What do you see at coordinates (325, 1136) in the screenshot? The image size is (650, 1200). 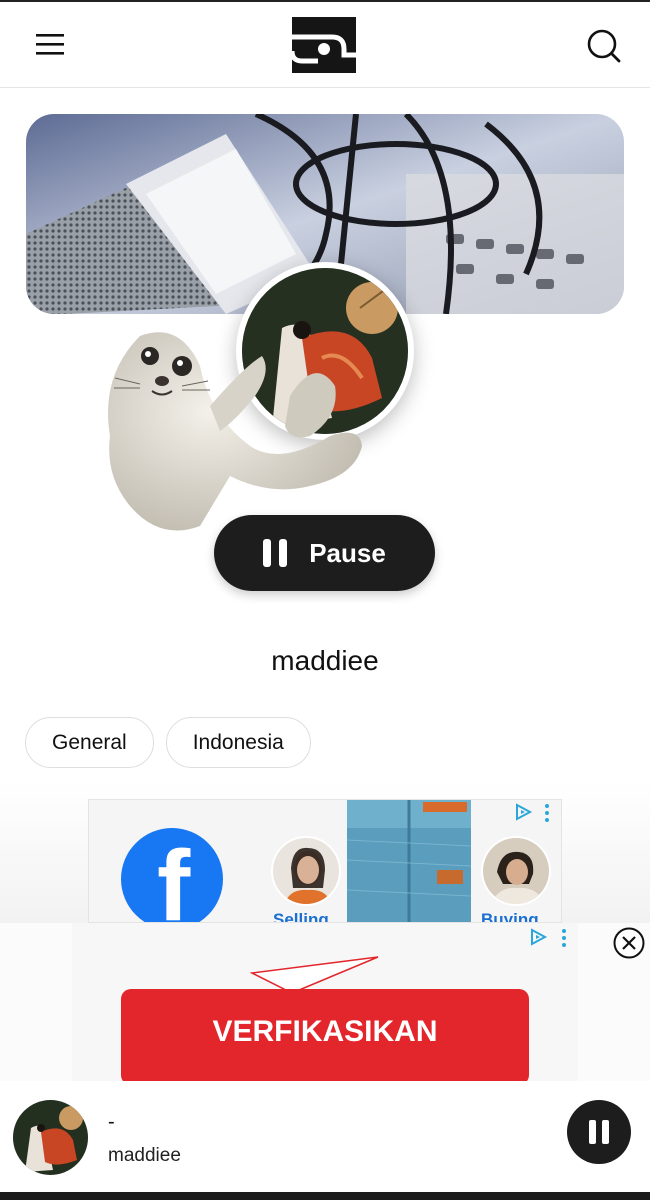 I see `mini-player: - maddiee` at bounding box center [325, 1136].